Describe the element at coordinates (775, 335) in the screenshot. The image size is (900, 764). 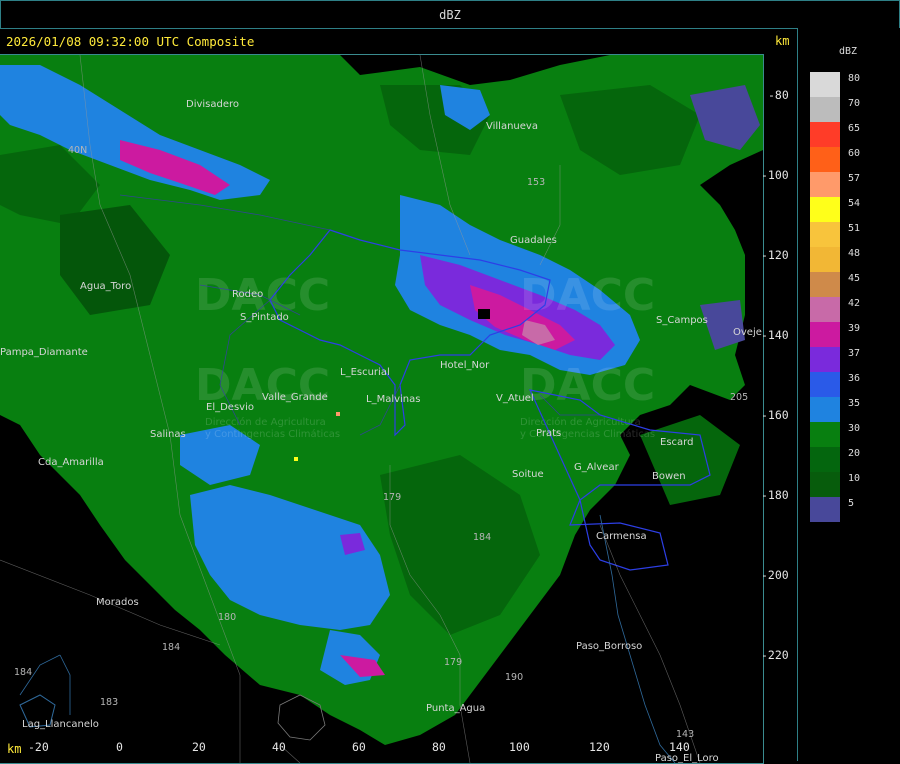
I see `y-tick: -140` at that location.